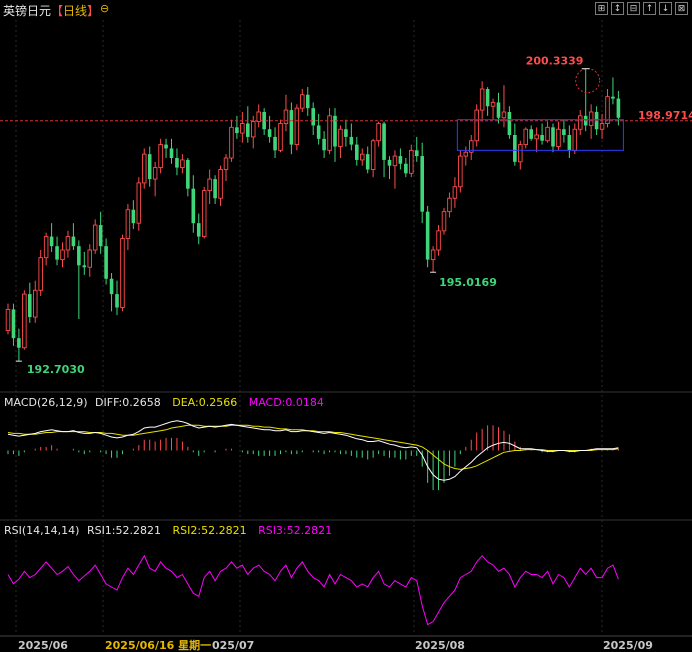  Describe the element at coordinates (313, 458) in the screenshot. I see `macd-histogram` at that location.